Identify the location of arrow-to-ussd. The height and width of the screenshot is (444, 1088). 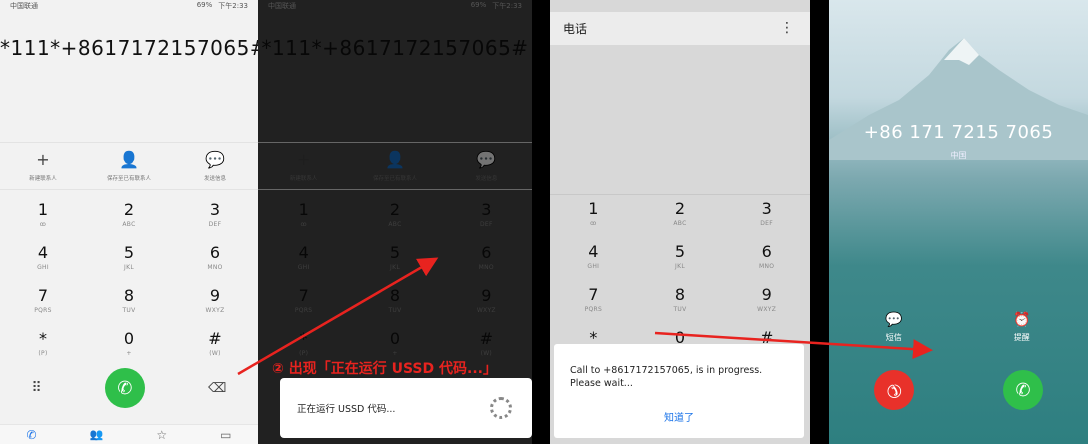
(338, 316).